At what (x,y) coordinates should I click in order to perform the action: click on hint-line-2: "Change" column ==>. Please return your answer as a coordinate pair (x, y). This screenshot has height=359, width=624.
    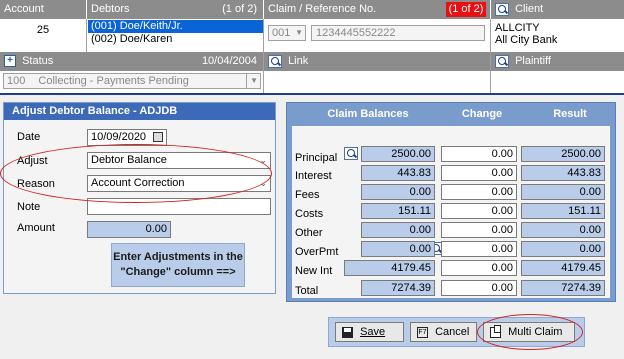
    Looking at the image, I should click on (178, 272).